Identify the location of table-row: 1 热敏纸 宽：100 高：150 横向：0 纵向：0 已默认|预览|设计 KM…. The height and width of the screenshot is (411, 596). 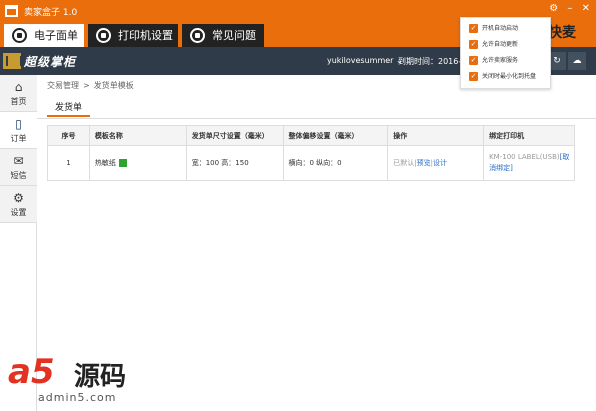
(311, 163).